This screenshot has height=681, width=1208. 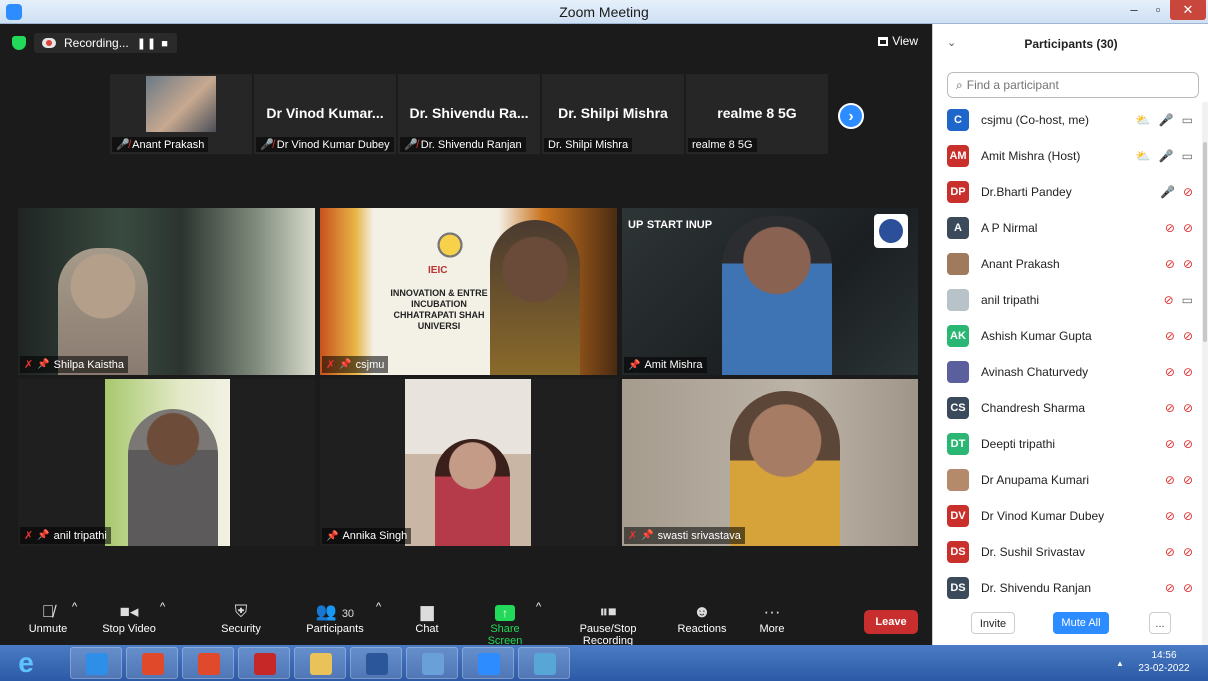 What do you see at coordinates (772, 611) in the screenshot?
I see `more-dots-icon: ···` at bounding box center [772, 611].